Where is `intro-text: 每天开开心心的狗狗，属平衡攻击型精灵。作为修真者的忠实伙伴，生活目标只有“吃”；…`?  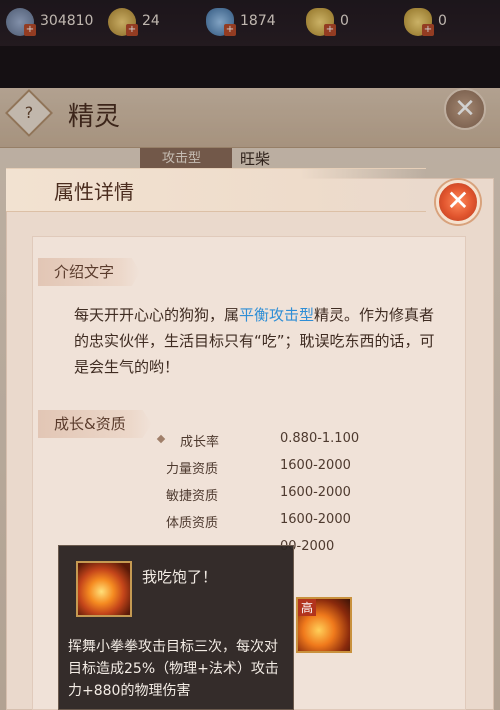
intro-text: 每天开开心心的狗狗，属平衡攻击型精灵。作为修真者的忠实伙伴，生活目标只有“吃”；… is located at coordinates (259, 341).